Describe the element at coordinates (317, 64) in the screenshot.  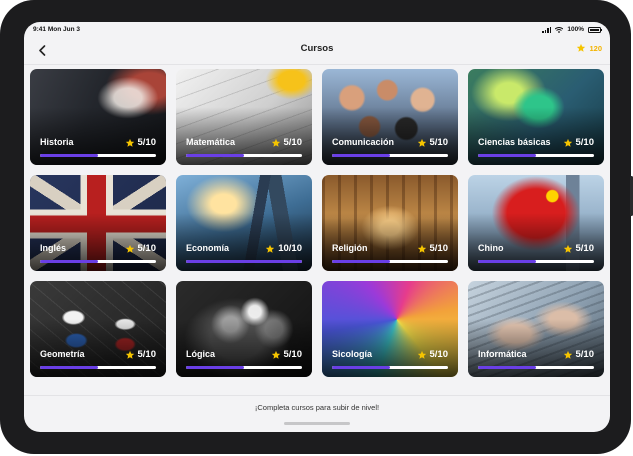
I see `header-divider` at that location.